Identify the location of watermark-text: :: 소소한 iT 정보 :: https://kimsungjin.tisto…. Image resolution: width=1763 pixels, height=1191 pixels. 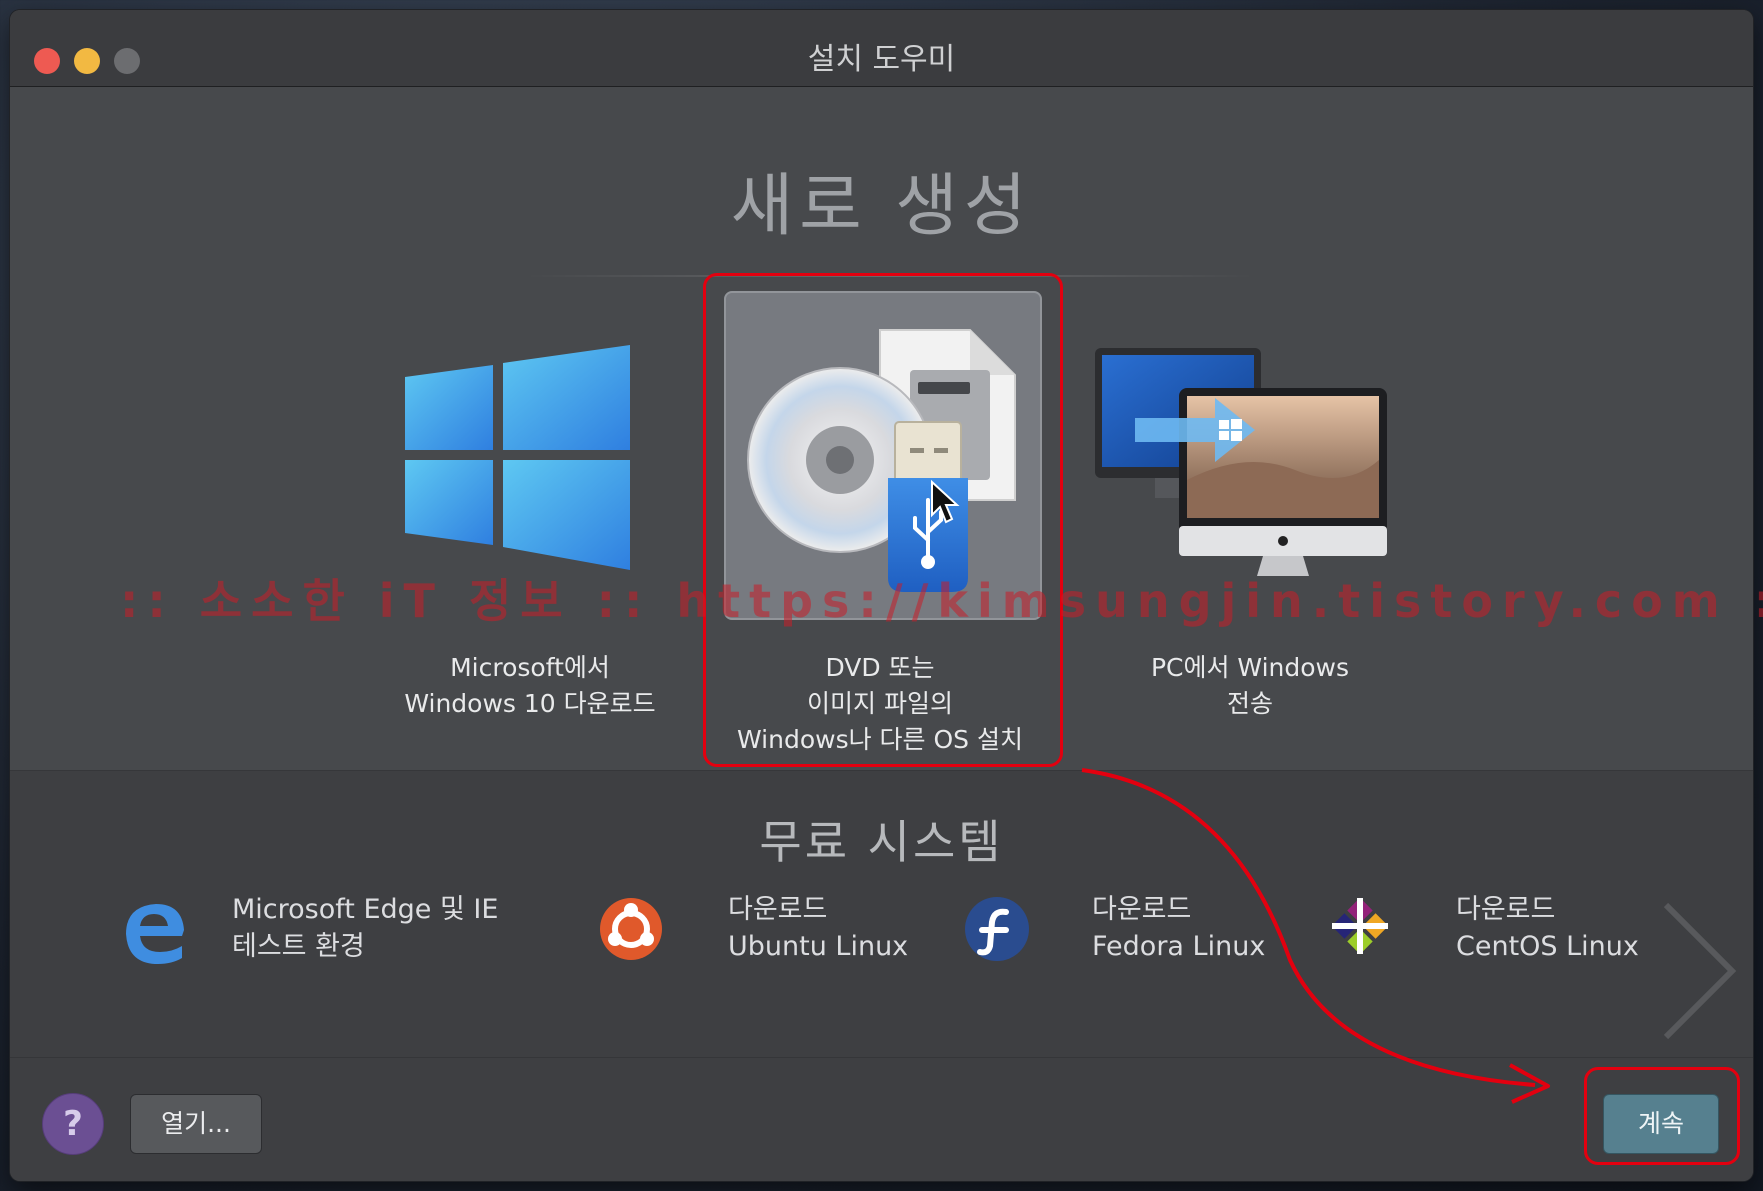
(941, 601).